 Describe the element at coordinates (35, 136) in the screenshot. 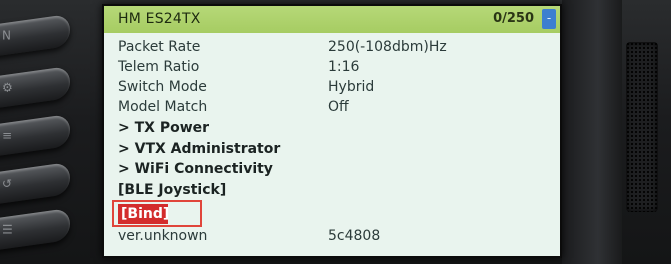

I see `side-button-3: ≡` at that location.